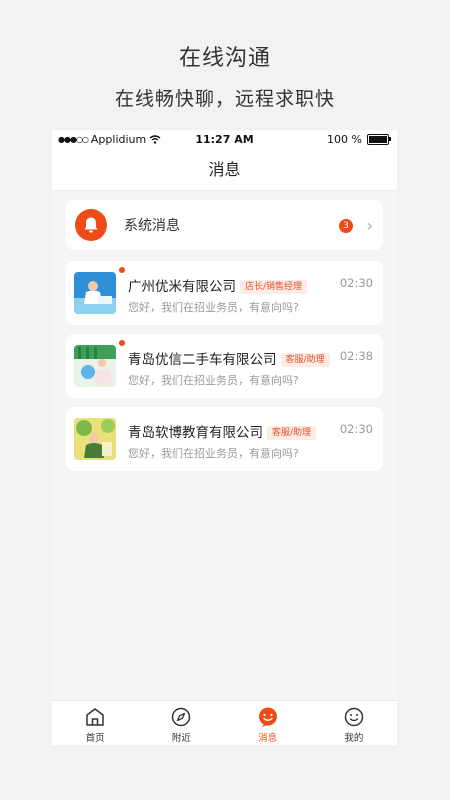 The image size is (450, 800). Describe the element at coordinates (224, 58) in the screenshot. I see `promo-title: 在线沟通` at that location.